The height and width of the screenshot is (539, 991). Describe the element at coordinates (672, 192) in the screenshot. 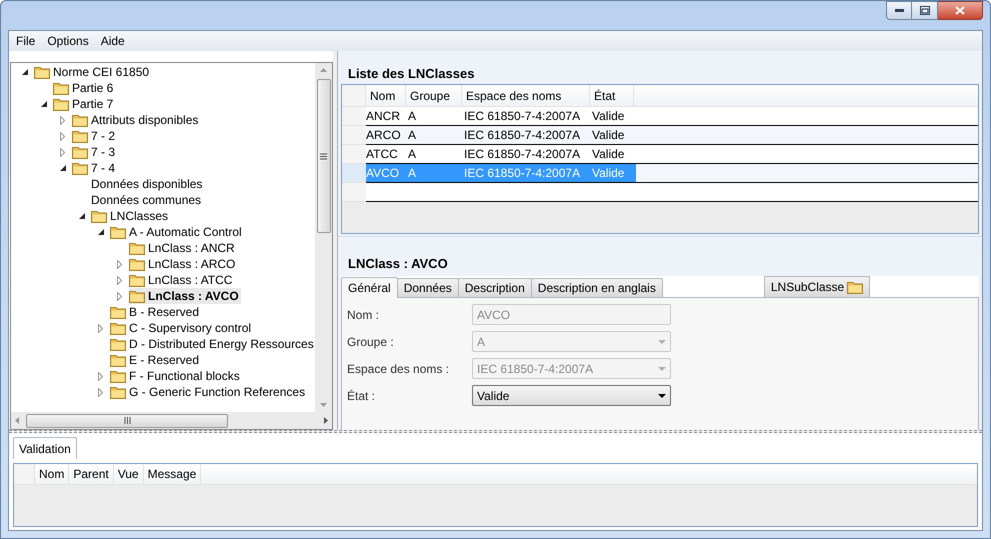

I see `new-row` at that location.